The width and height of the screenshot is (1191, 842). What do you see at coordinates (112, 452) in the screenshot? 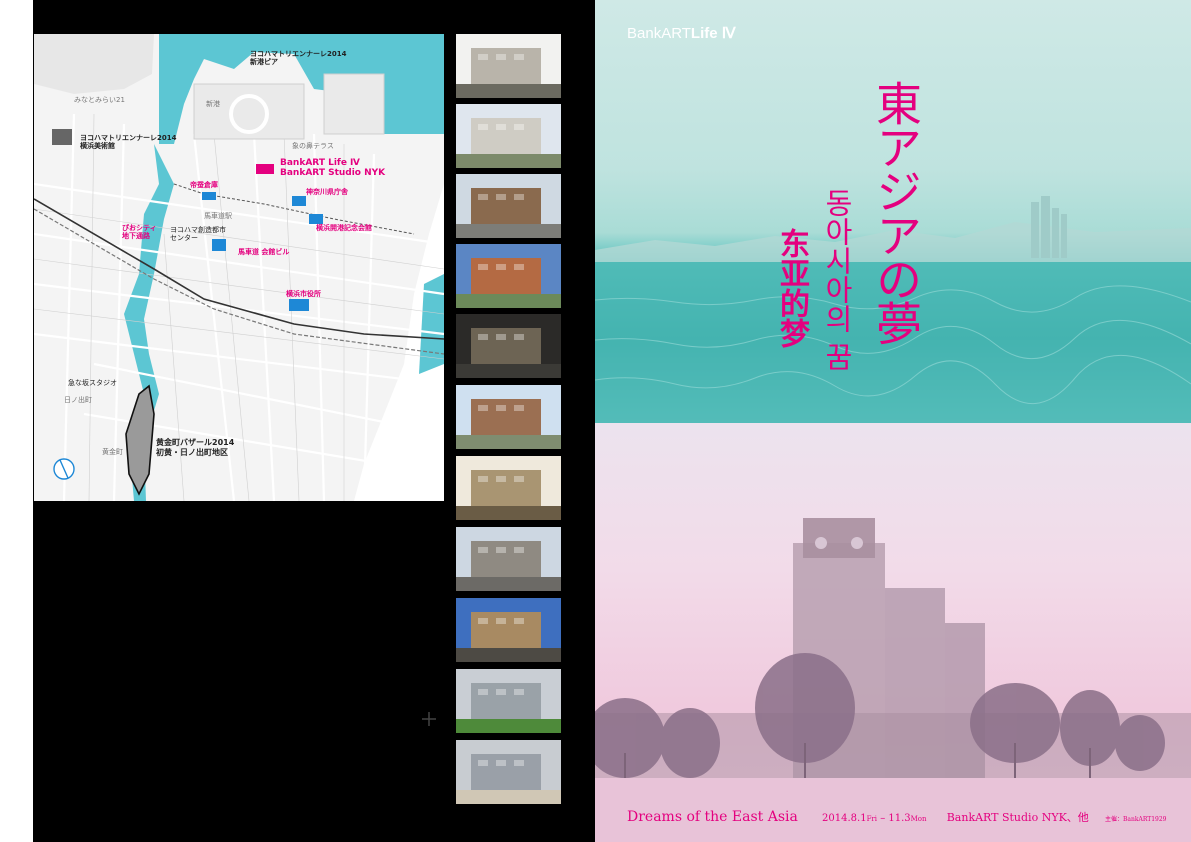
I see `map-label-koganecho-st: 黄金町` at bounding box center [112, 452].